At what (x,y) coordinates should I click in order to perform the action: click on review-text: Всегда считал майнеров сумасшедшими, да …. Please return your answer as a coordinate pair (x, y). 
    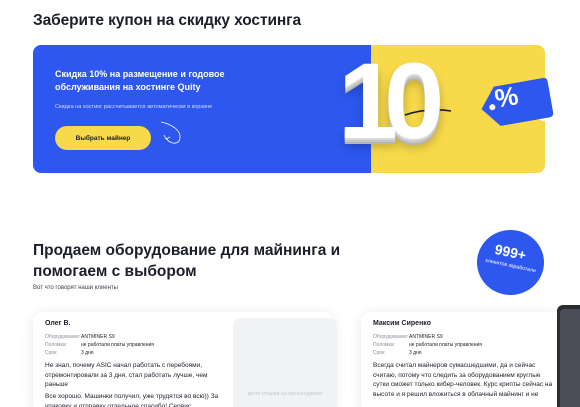
    Looking at the image, I should click on (463, 380).